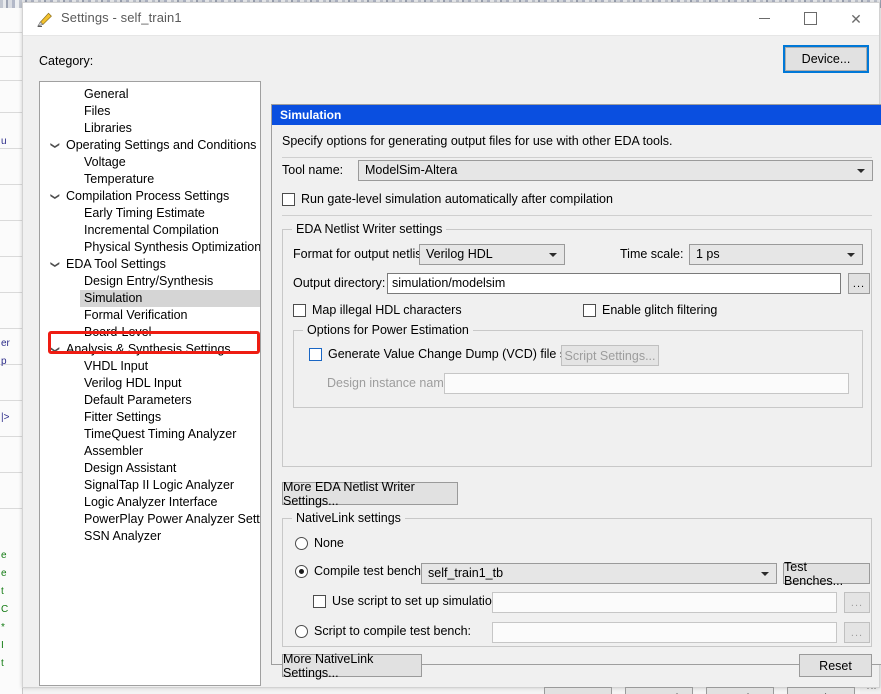 The height and width of the screenshot is (694, 881). Describe the element at coordinates (664, 602) in the screenshot. I see `use-script-setup-simulation-input` at that location.